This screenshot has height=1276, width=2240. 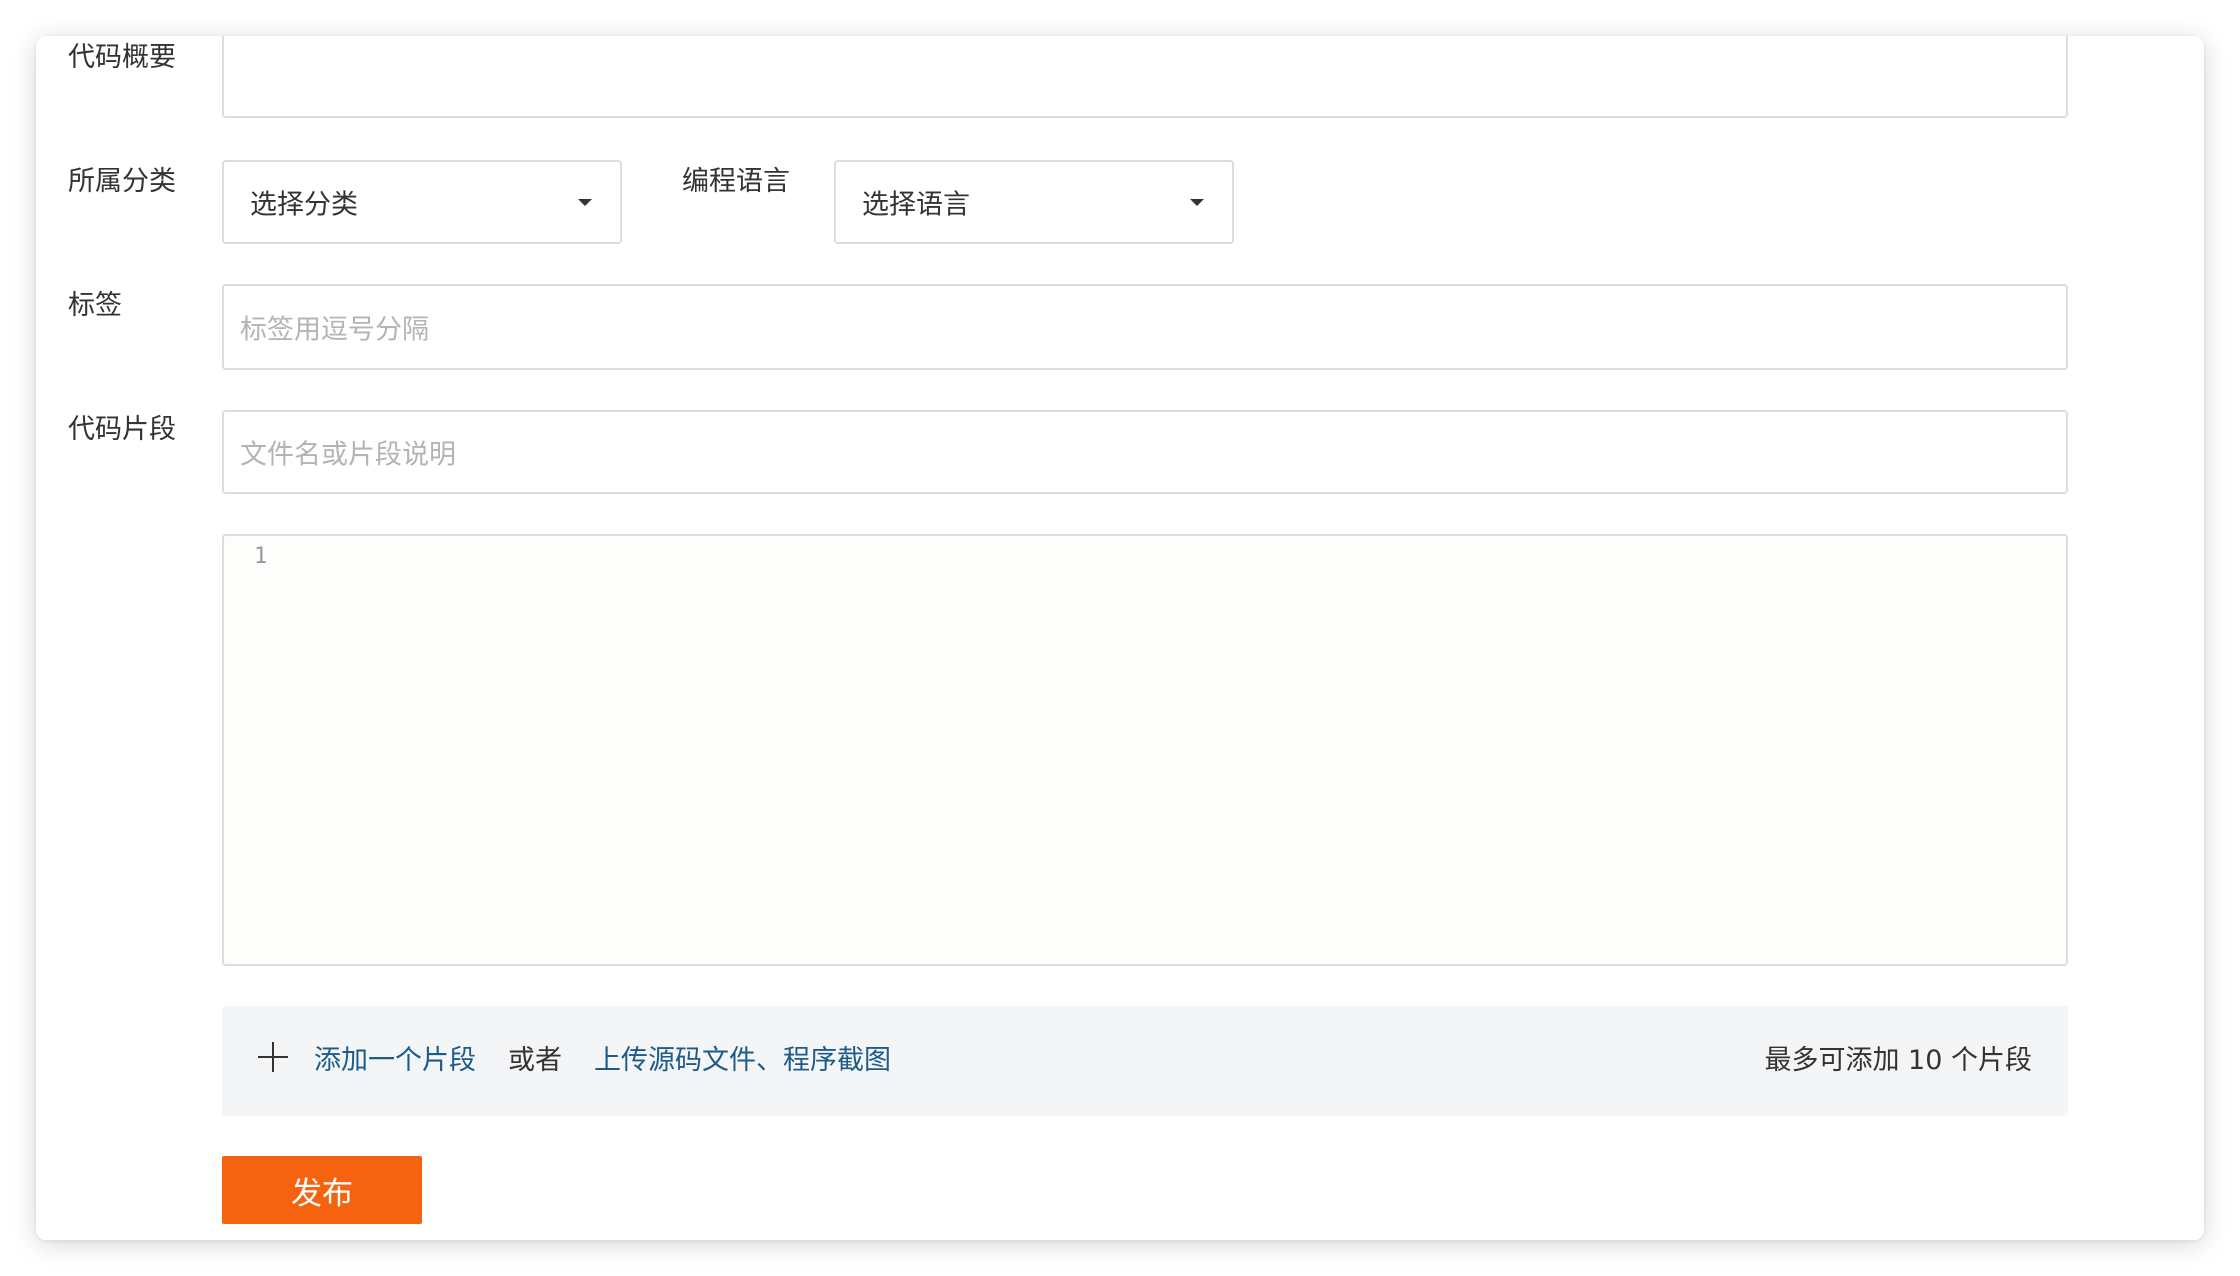 I want to click on line-number: 1, so click(x=261, y=556).